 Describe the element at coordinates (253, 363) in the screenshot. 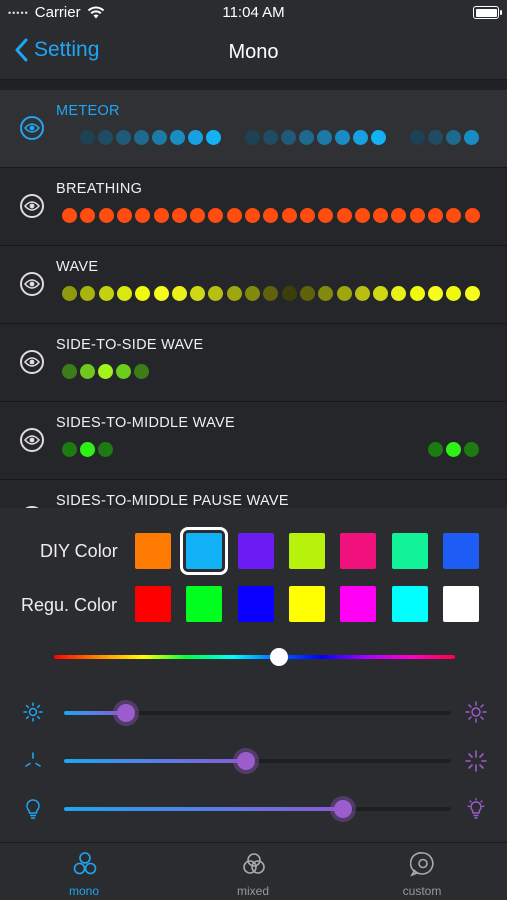

I see `effect-item-side-to-side-wave: SIDE-TO-SIDE WAVE` at that location.